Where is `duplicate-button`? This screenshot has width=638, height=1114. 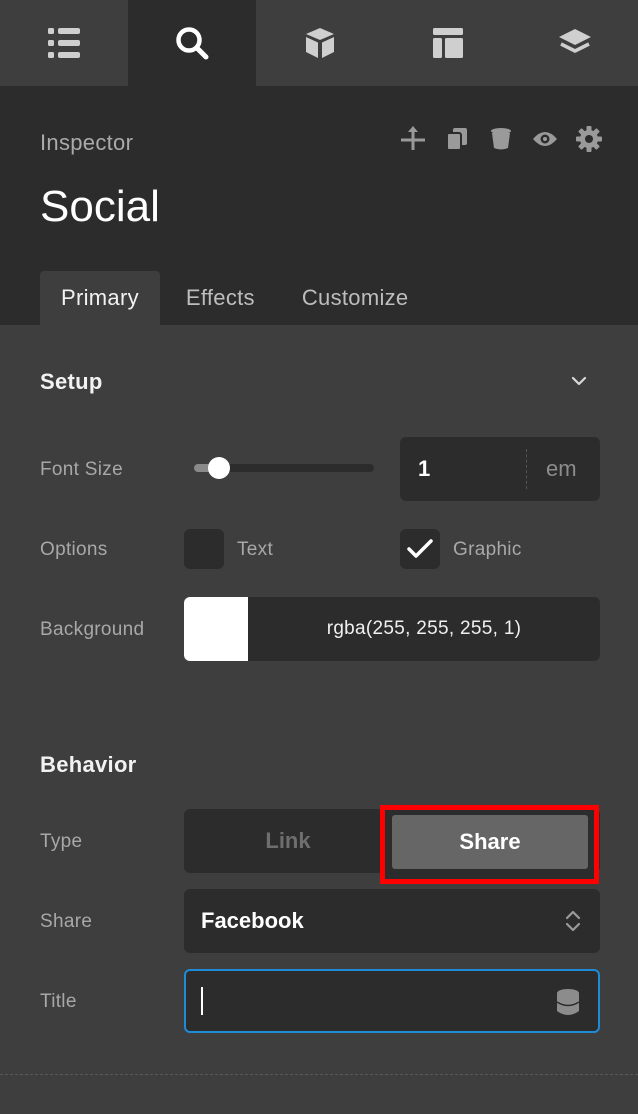
duplicate-button is located at coordinates (457, 139).